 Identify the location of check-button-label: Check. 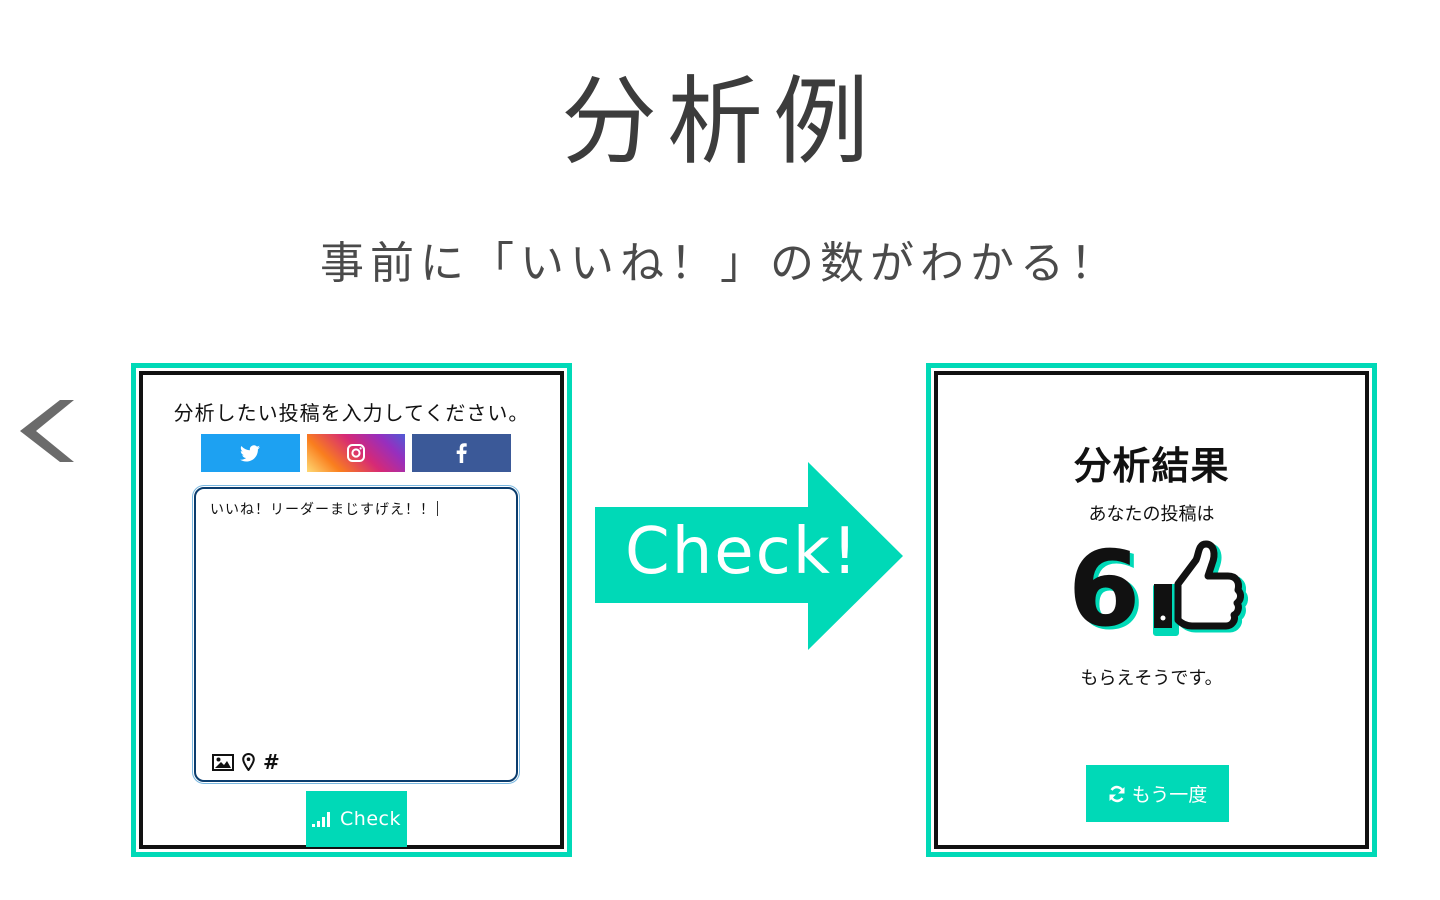
(370, 819).